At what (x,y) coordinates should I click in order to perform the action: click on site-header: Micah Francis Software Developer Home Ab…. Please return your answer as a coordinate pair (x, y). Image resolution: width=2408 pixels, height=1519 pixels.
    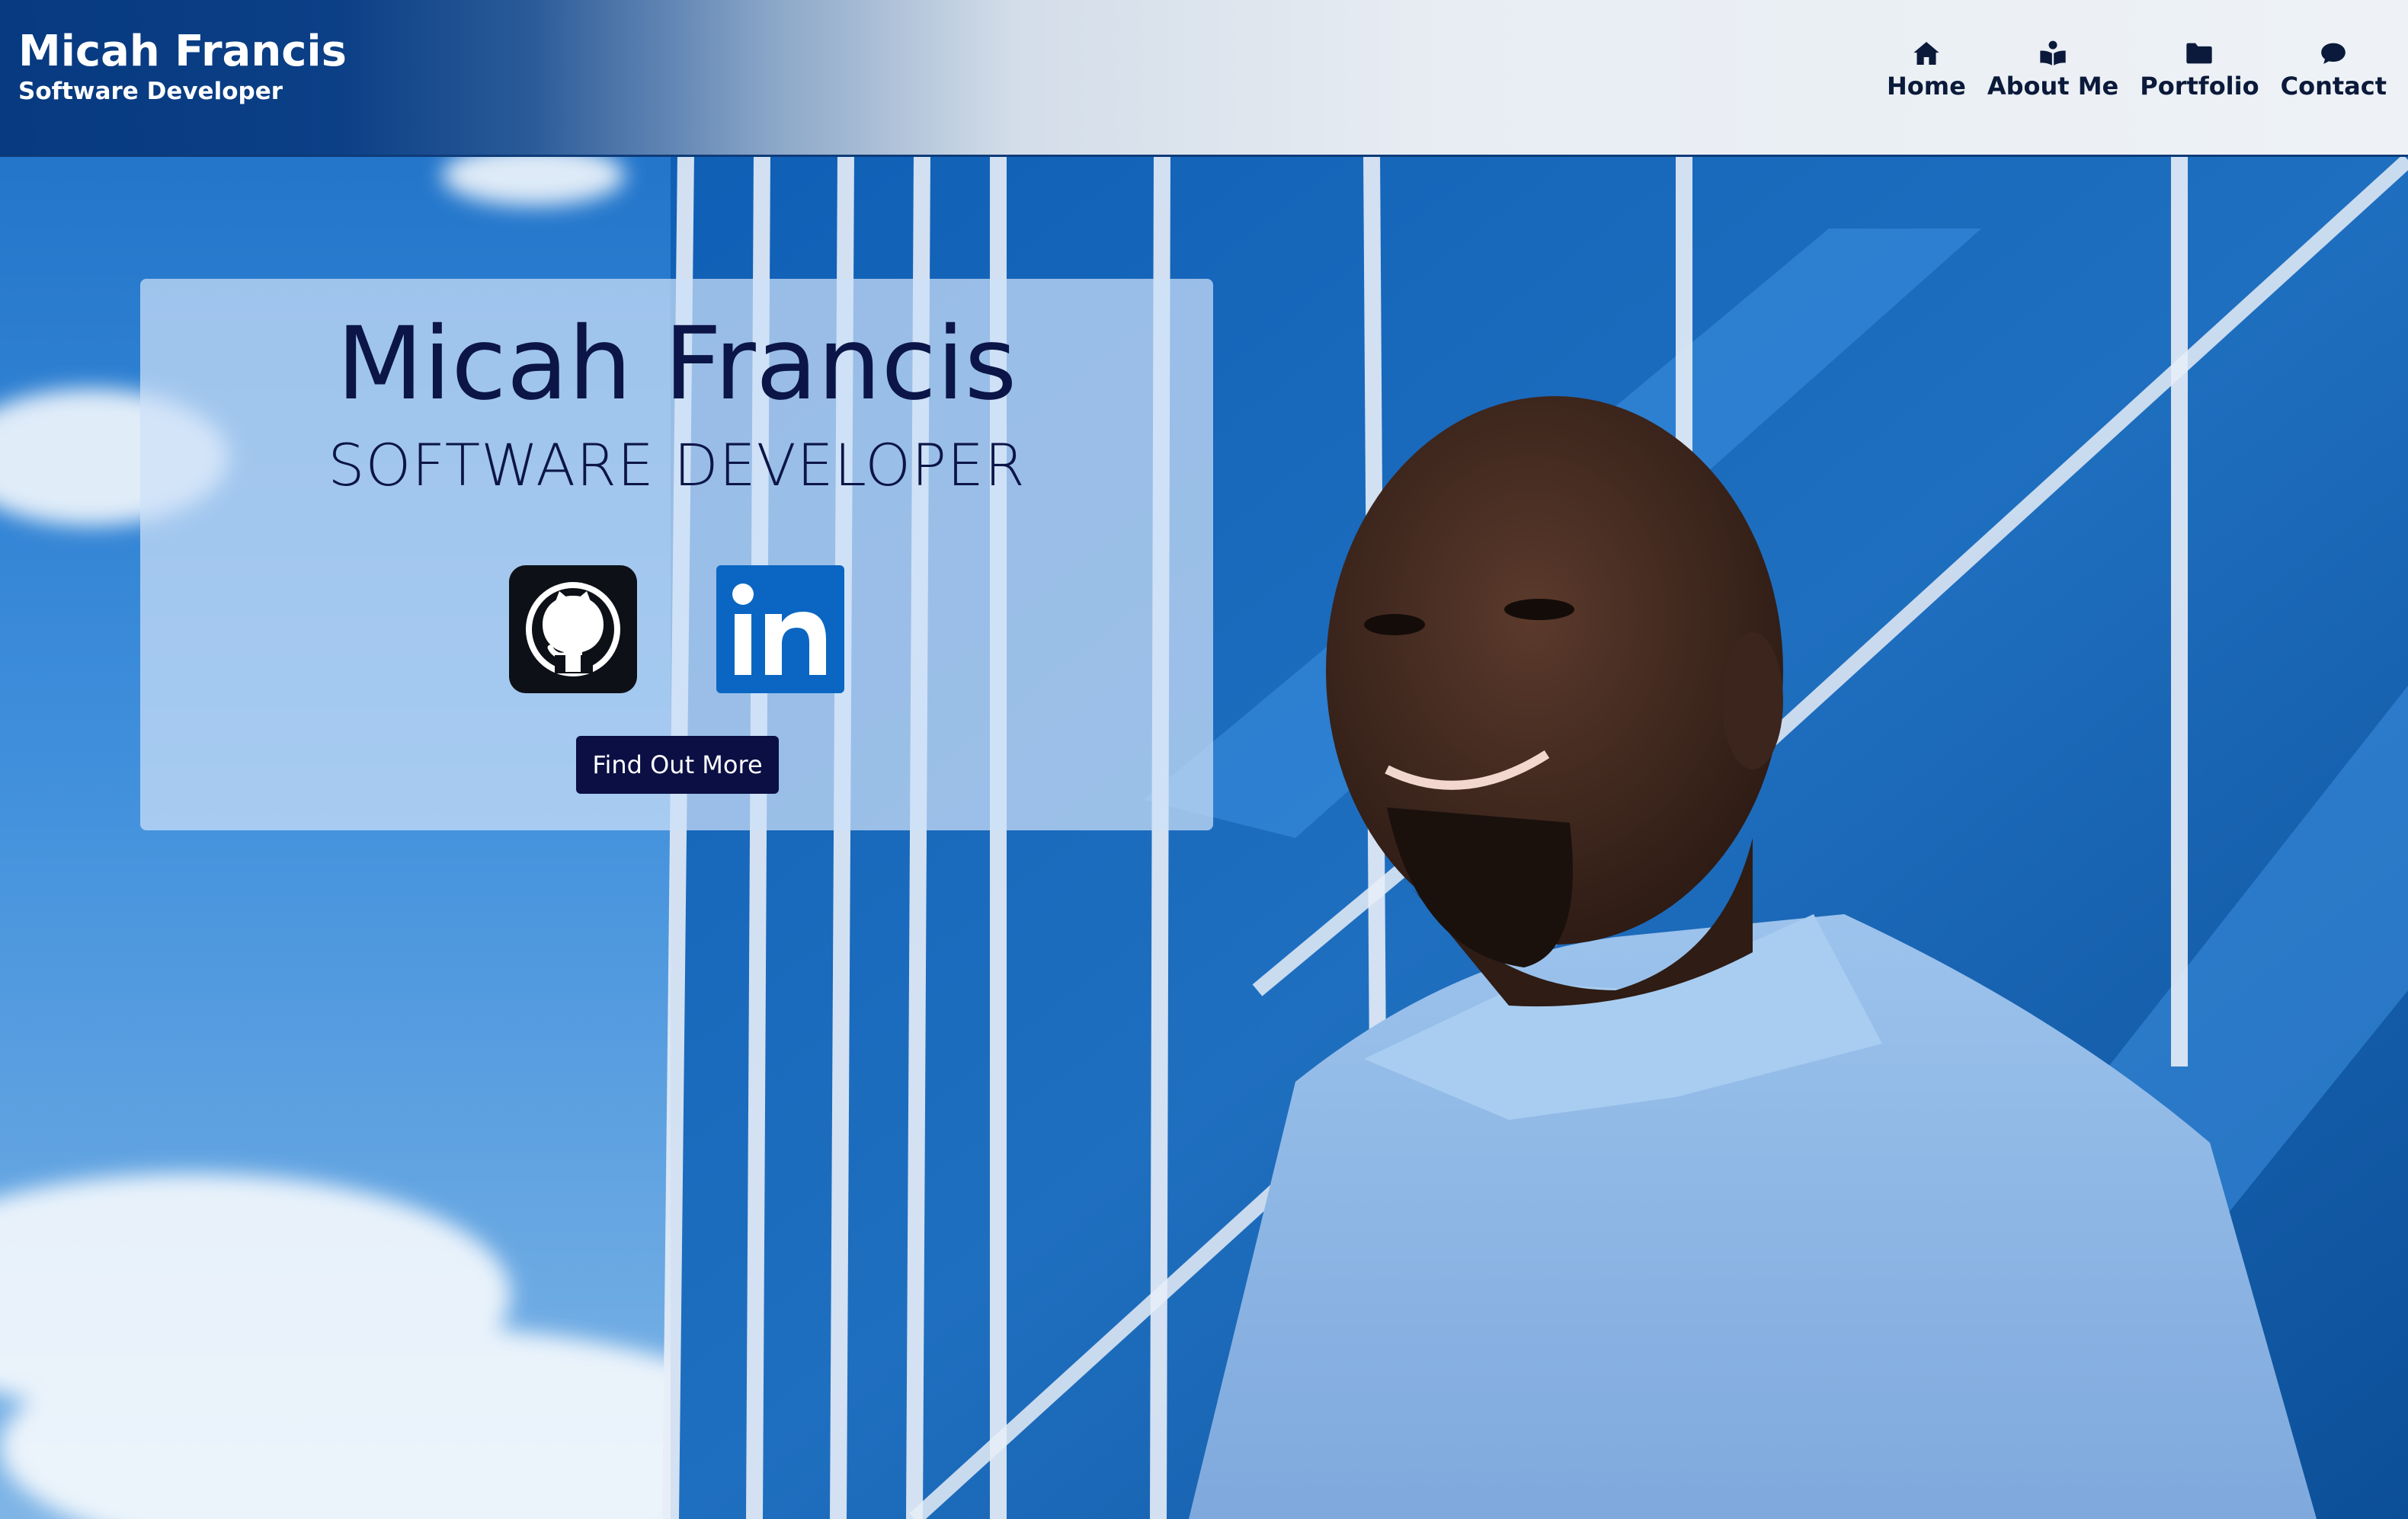
    Looking at the image, I should click on (1204, 78).